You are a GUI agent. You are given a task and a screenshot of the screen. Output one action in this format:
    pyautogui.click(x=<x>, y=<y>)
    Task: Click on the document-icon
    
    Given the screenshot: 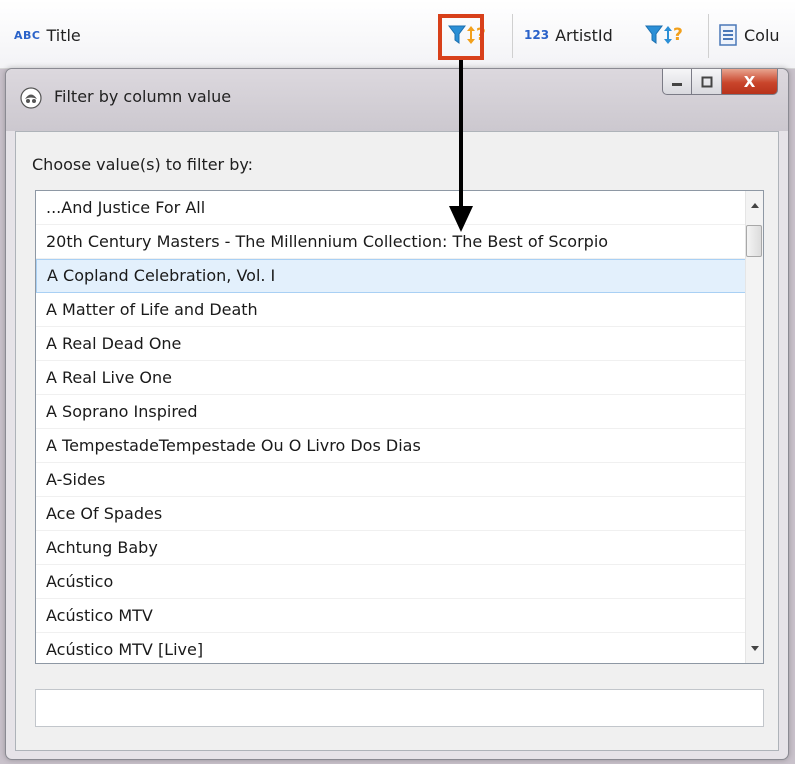 What is the action you would take?
    pyautogui.click(x=728, y=35)
    